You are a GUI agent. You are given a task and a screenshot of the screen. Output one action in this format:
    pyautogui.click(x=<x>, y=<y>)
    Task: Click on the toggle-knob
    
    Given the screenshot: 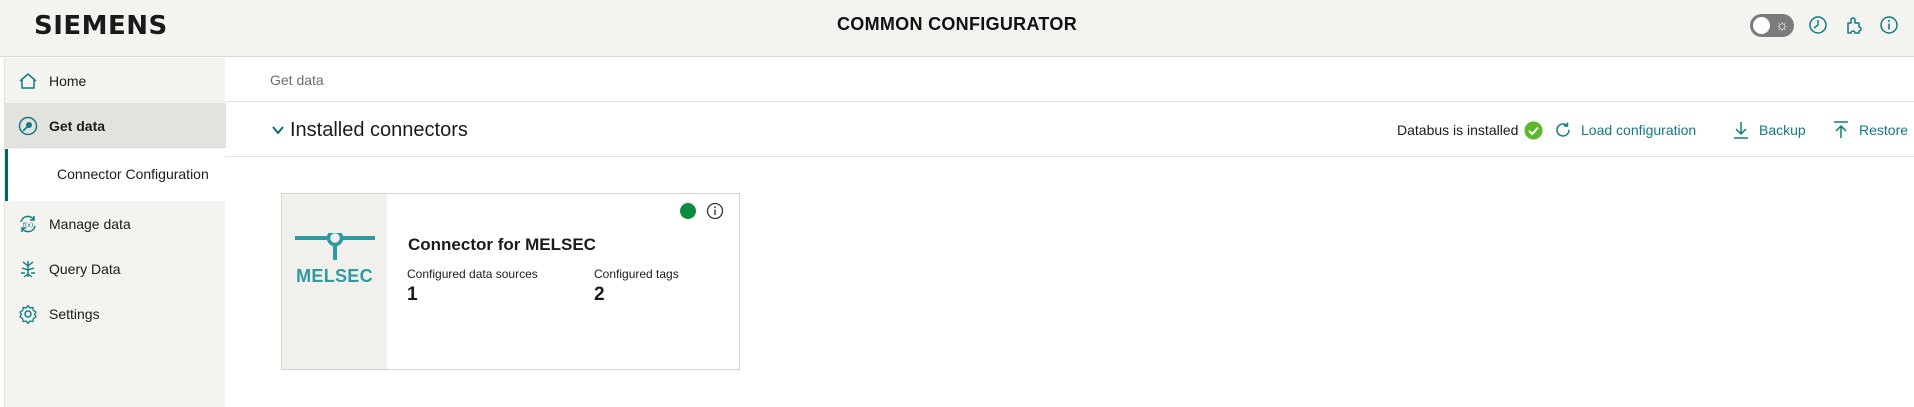 What is the action you would take?
    pyautogui.click(x=1761, y=25)
    